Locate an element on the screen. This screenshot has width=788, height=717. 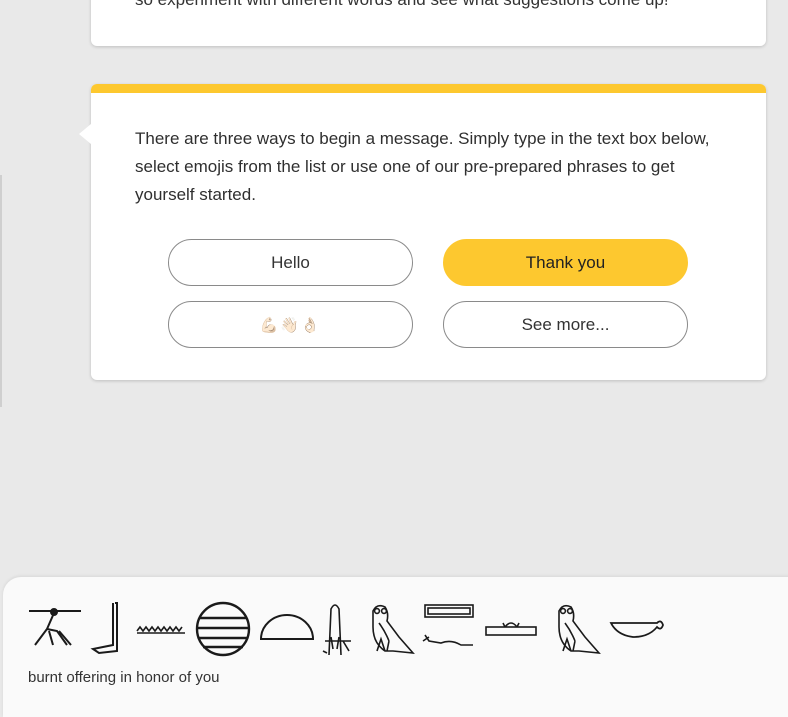
card-accent-bar is located at coordinates (428, 88).